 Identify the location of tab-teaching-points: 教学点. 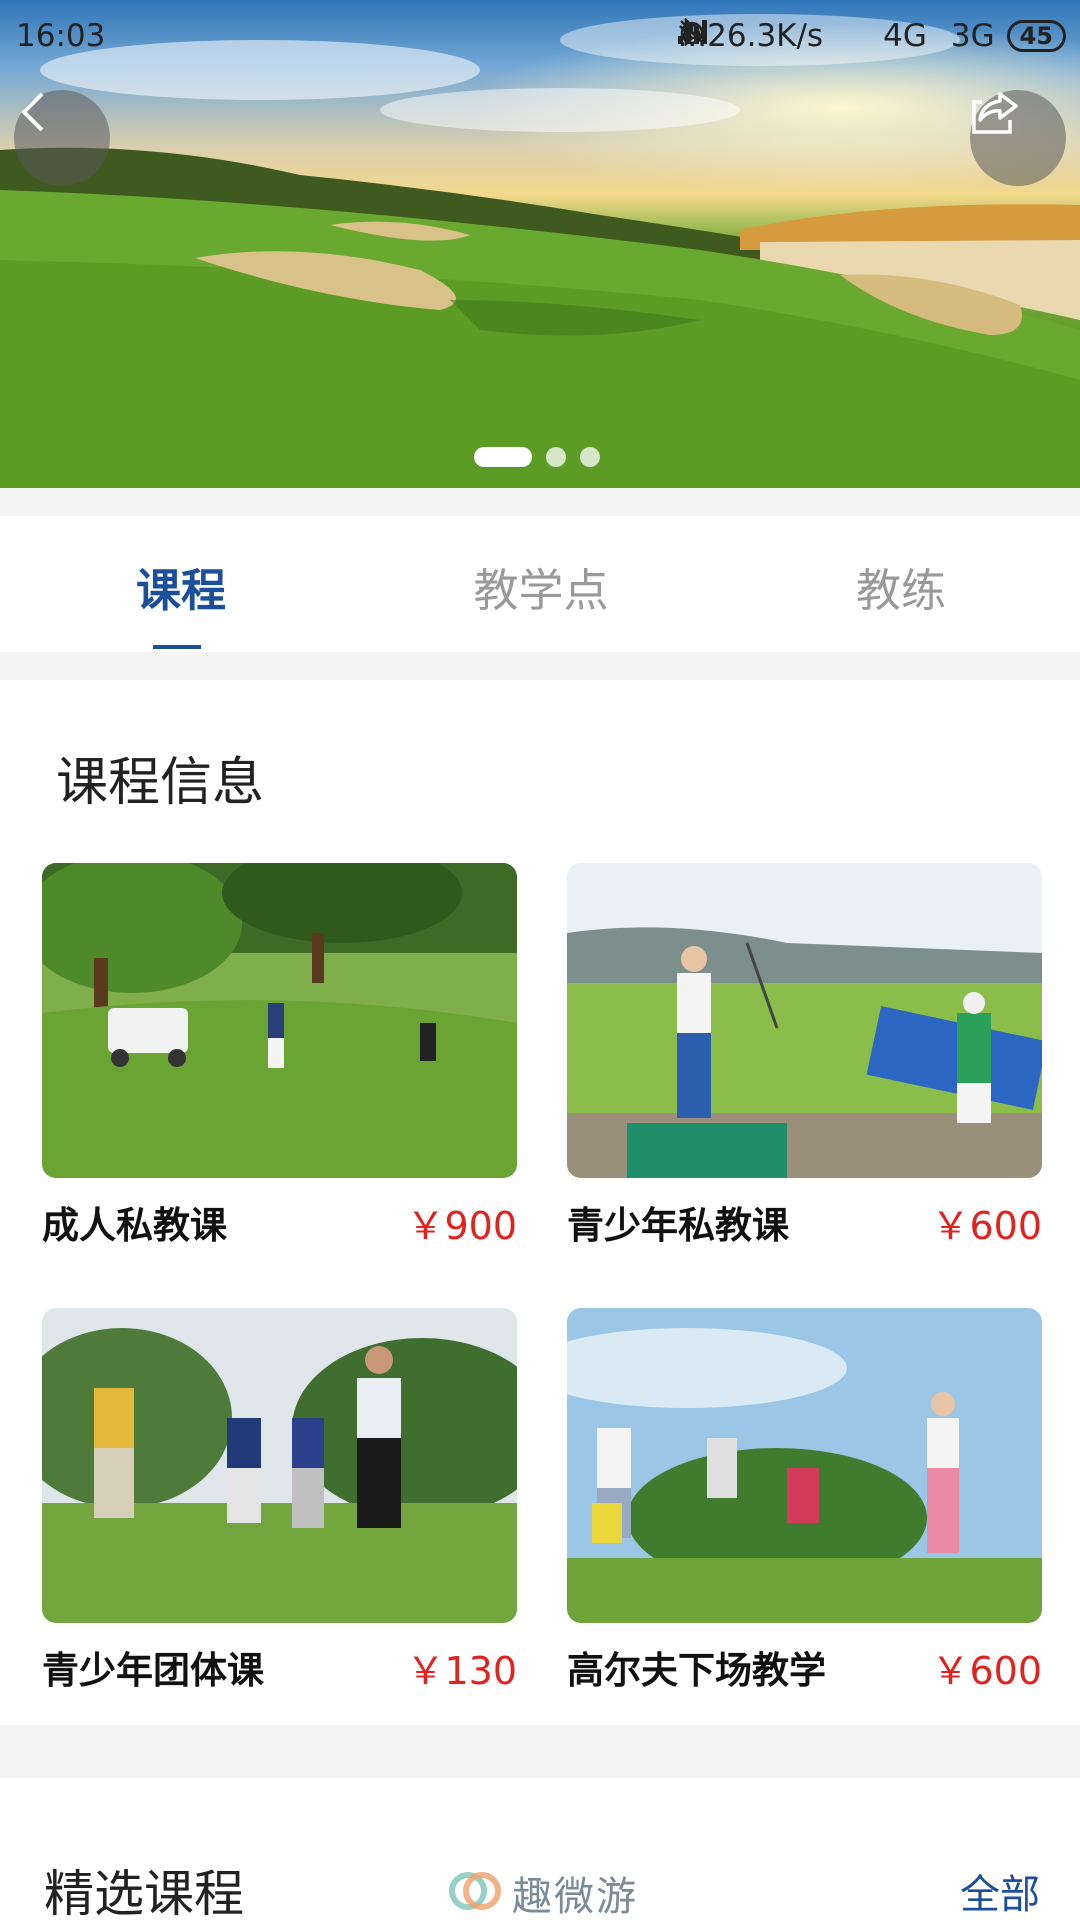
(541, 586).